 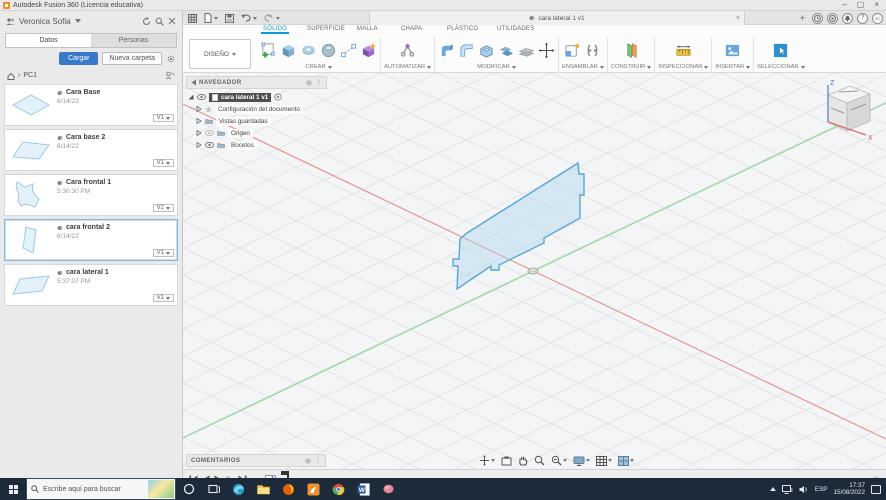 What do you see at coordinates (817, 18) in the screenshot?
I see `job-status-icon` at bounding box center [817, 18].